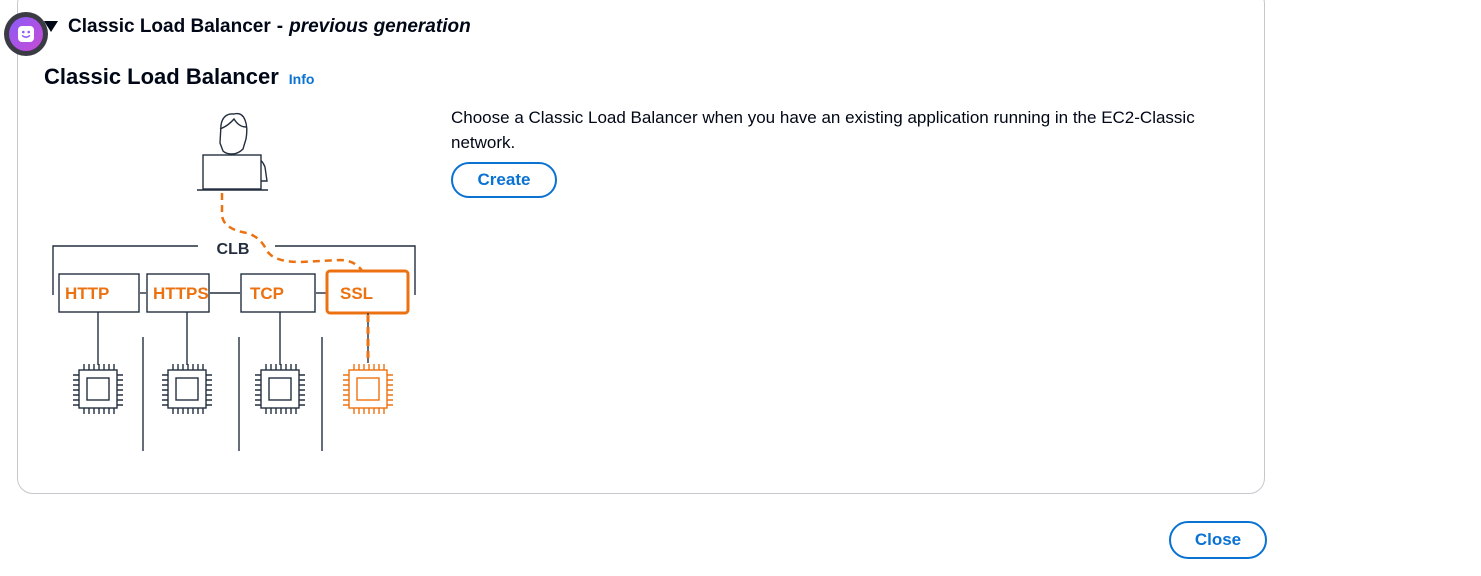 The height and width of the screenshot is (576, 1481). Describe the element at coordinates (87, 293) in the screenshot. I see `listener-label: HTTP` at that location.